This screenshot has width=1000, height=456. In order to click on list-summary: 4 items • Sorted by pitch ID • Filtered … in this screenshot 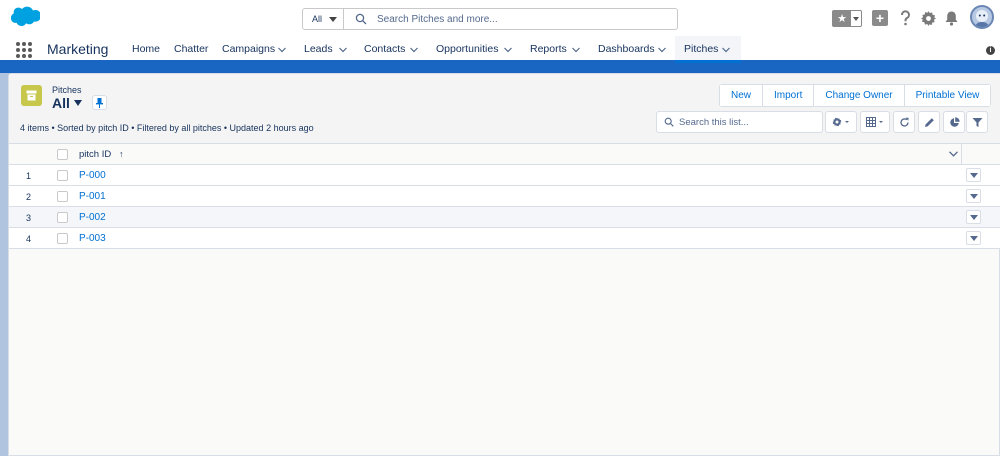, I will do `click(167, 128)`.